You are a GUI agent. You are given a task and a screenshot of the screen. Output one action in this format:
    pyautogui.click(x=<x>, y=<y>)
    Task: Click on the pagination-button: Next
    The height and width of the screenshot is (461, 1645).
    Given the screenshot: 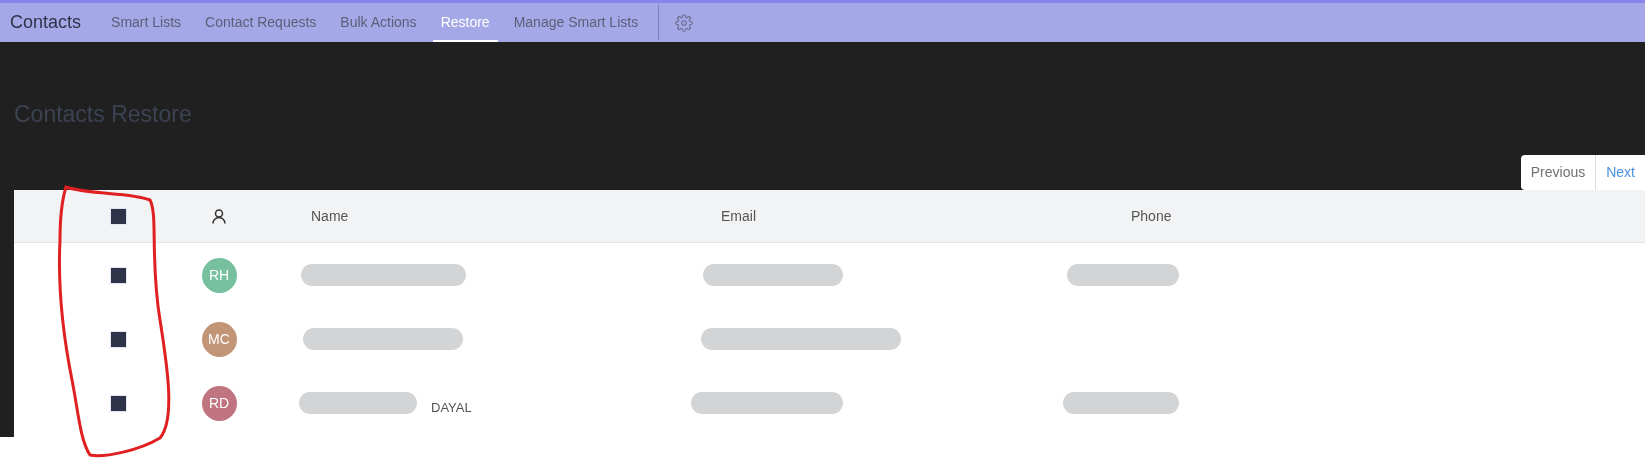 What is the action you would take?
    pyautogui.click(x=1620, y=172)
    